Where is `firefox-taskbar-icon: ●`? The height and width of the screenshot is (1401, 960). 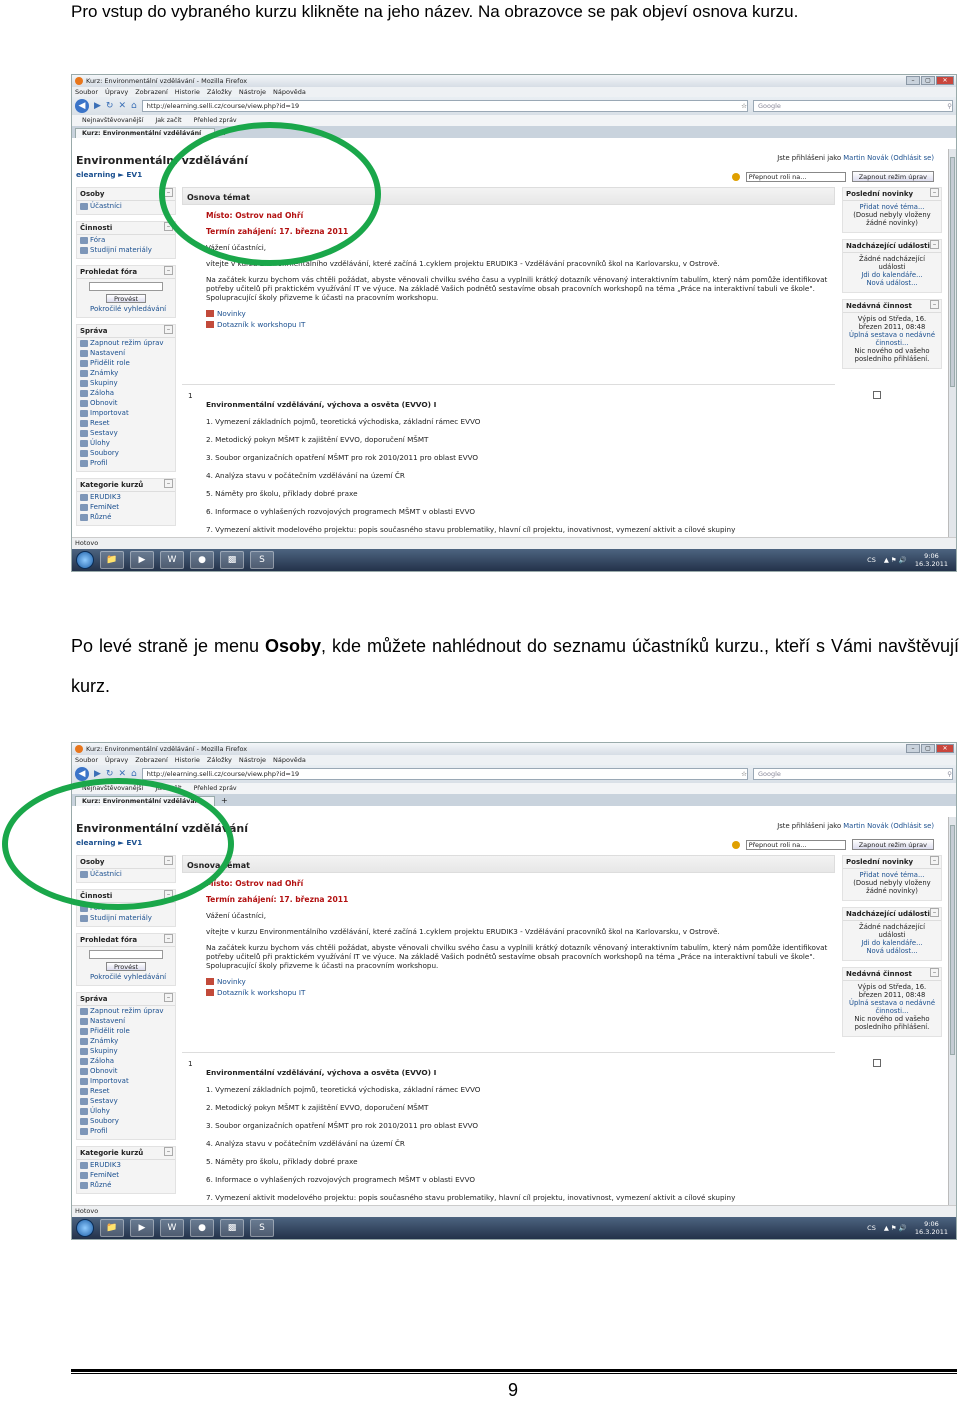
firefox-taskbar-icon: ● is located at coordinates (202, 560).